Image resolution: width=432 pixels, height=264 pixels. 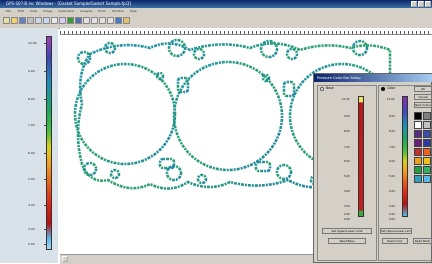 What do you see at coordinates (47, 11) in the screenshot?
I see `menu-item-image: Image` at bounding box center [47, 11].